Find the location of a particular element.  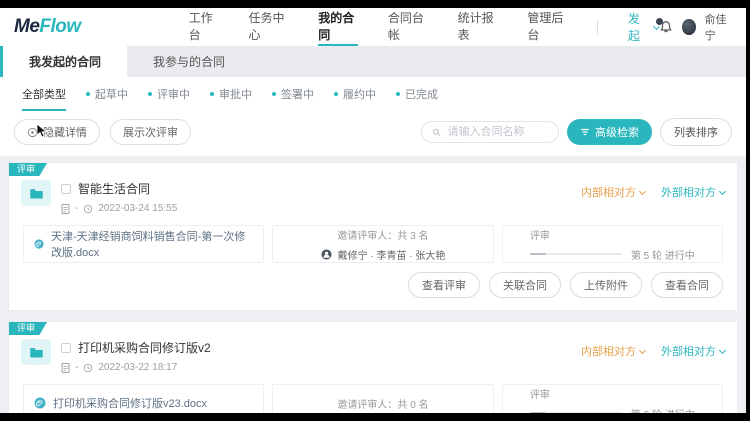

notification-bell-icon is located at coordinates (664, 26).